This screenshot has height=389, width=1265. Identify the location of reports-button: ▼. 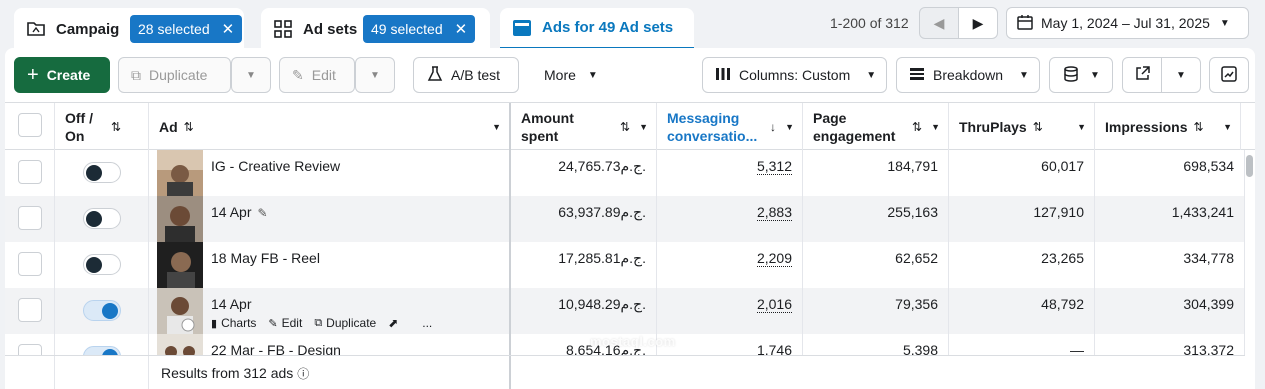
(1081, 75).